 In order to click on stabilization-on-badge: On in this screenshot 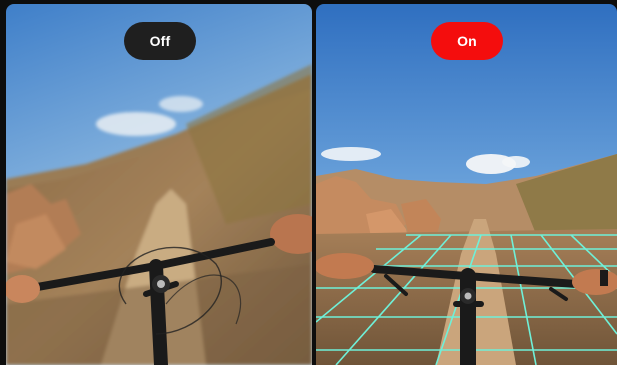, I will do `click(467, 41)`.